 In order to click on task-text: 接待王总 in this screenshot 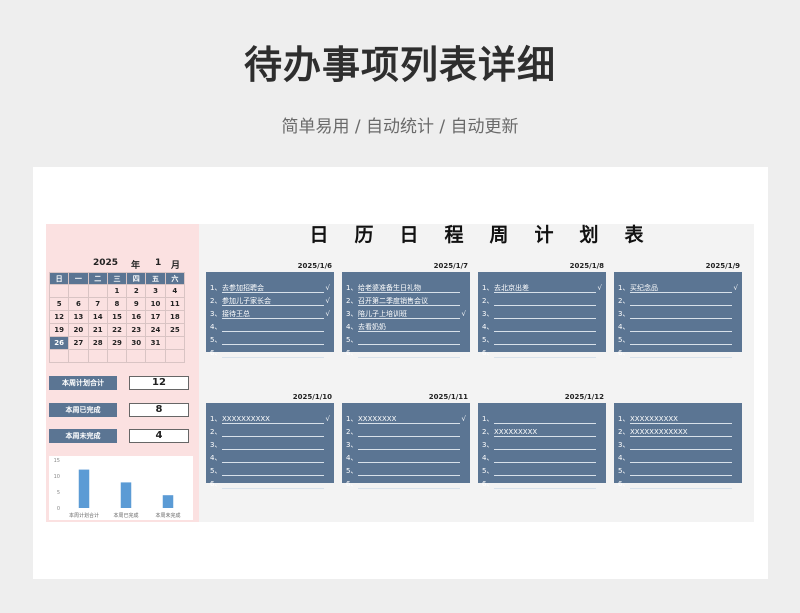, I will do `click(273, 313)`.